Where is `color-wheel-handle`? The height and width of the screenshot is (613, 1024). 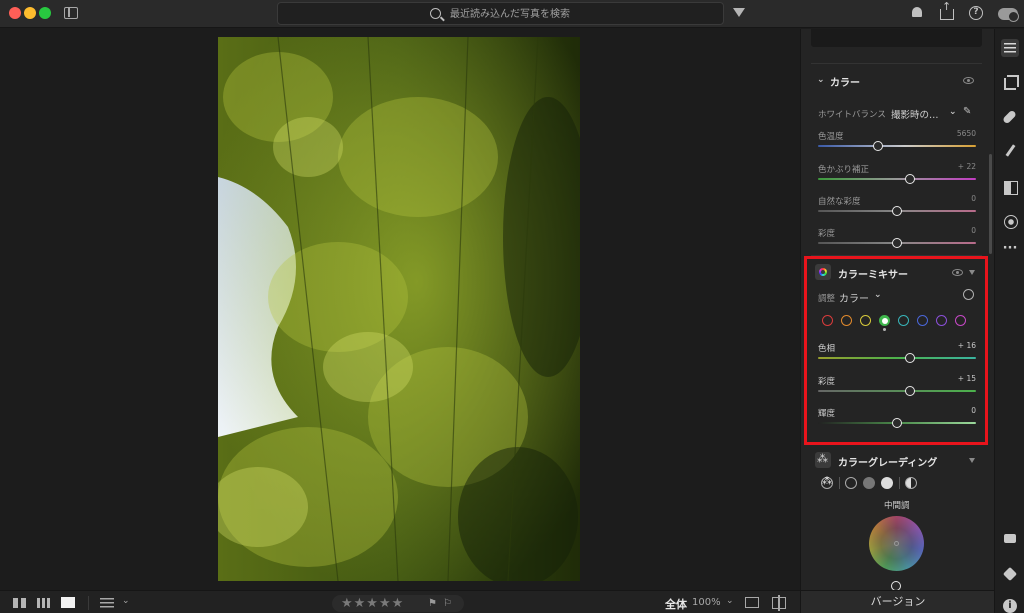 color-wheel-handle is located at coordinates (896, 543).